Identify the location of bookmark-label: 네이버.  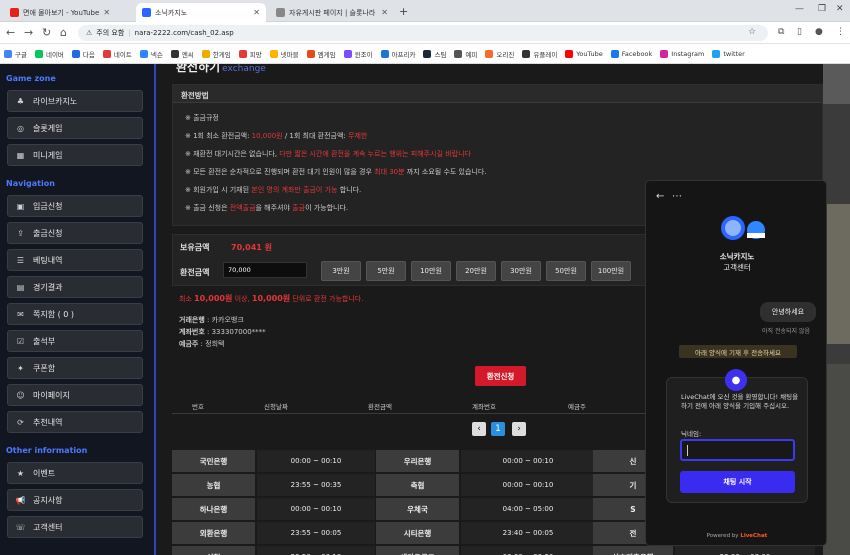
(54, 54).